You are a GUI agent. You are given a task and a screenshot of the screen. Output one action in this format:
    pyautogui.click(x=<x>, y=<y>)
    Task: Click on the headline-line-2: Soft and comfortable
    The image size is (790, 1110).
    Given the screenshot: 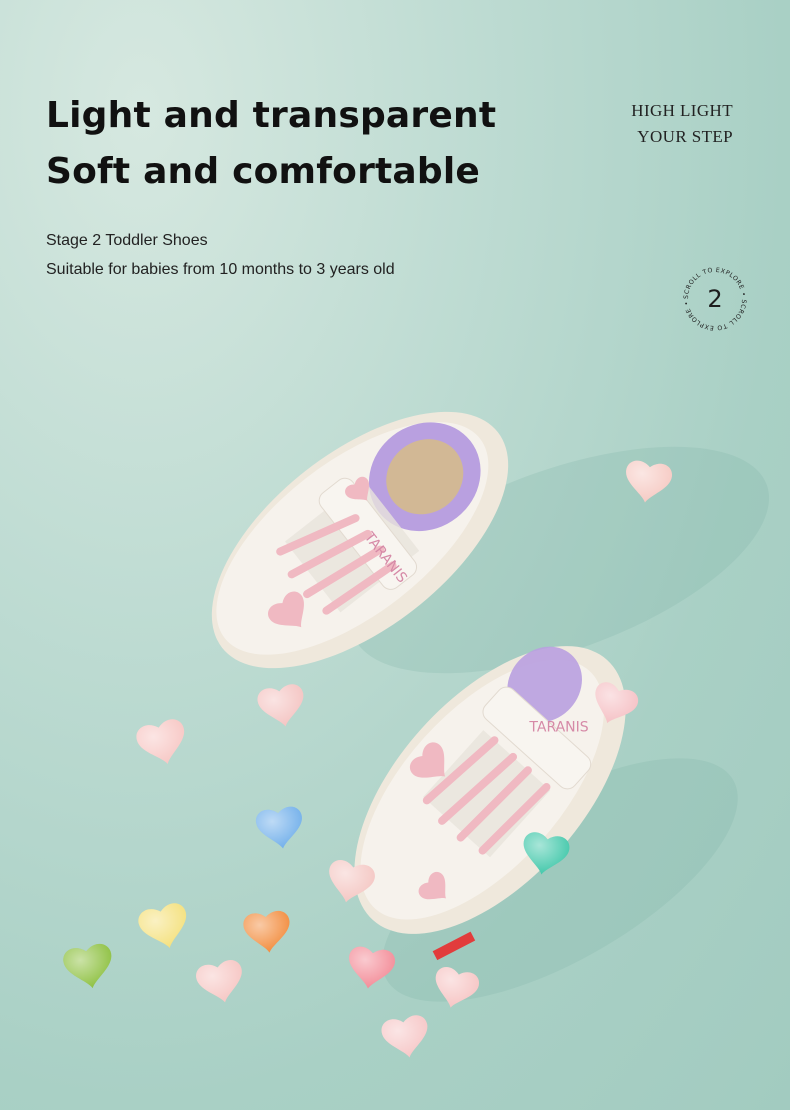 What is the action you would take?
    pyautogui.click(x=263, y=171)
    